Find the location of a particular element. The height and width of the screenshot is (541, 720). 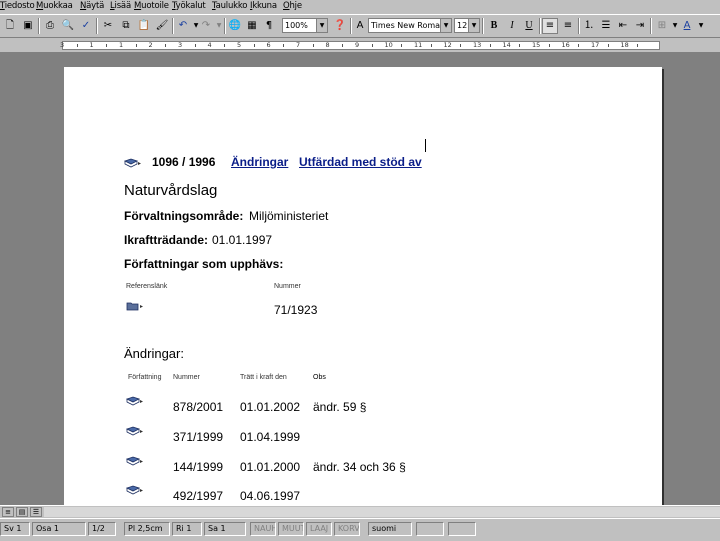

issued-under-link: Utfärdad med stöd av is located at coordinates (360, 162).